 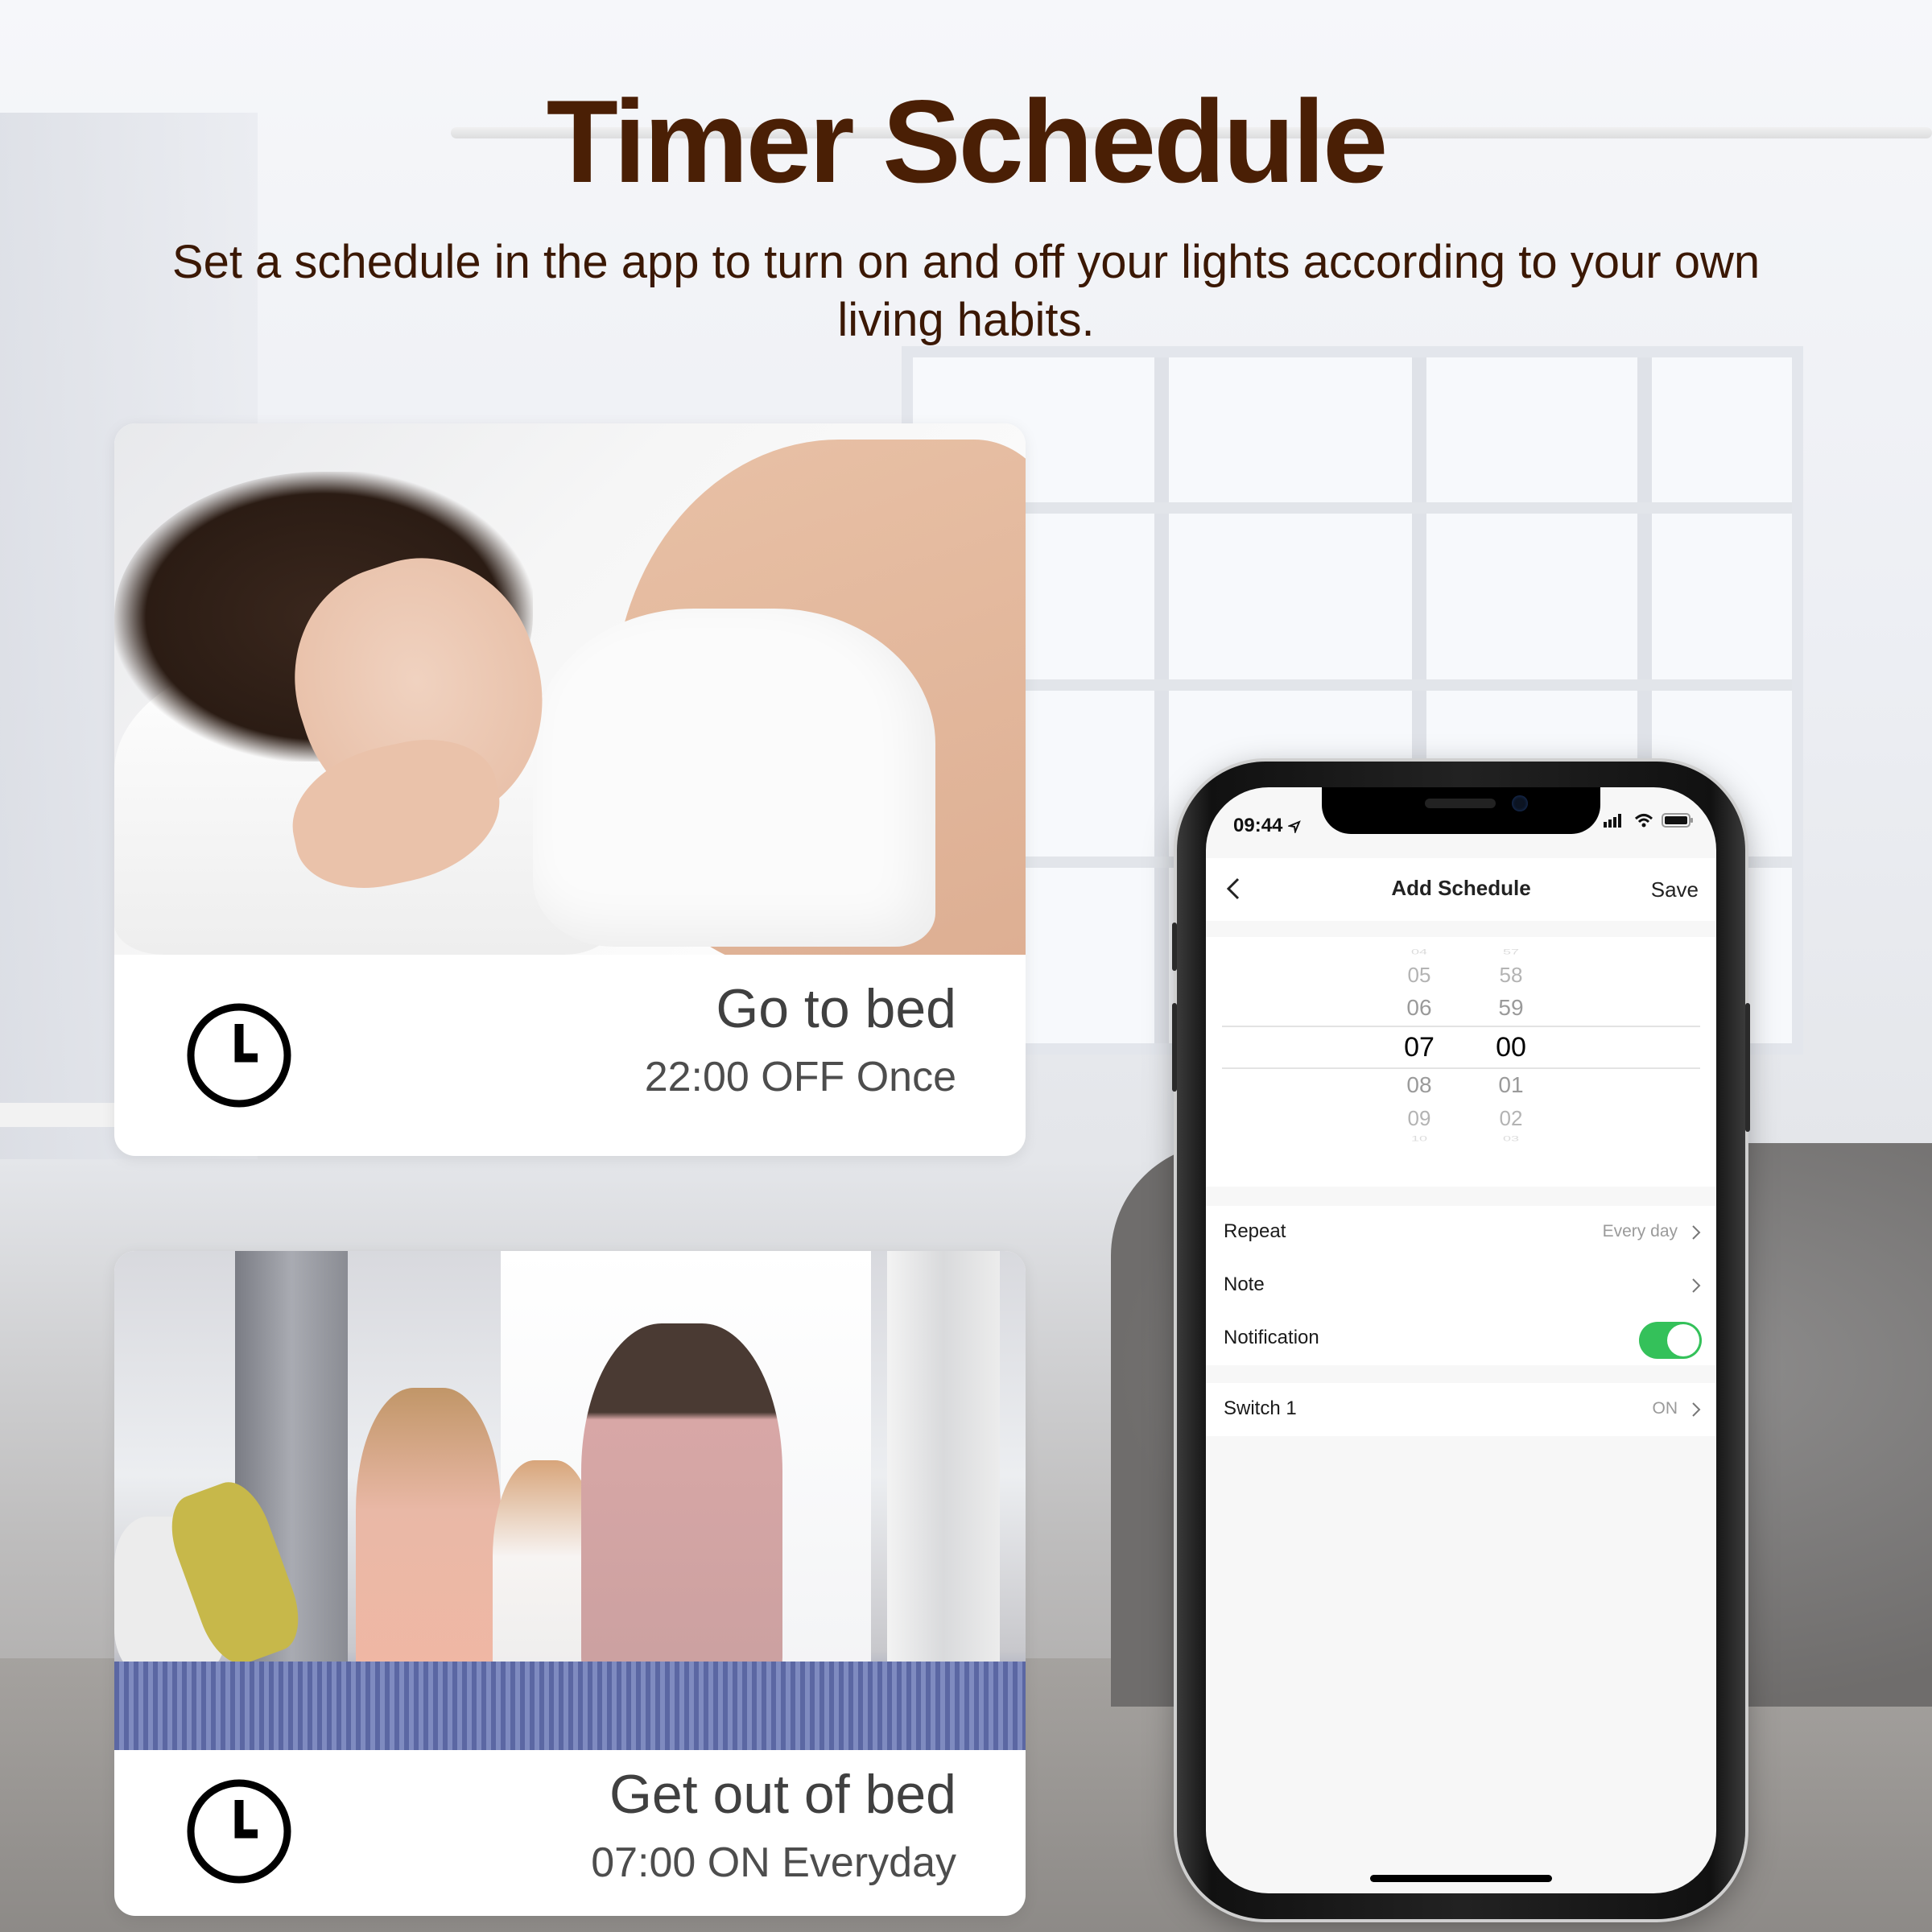 I want to click on settings-group: Repeat Every day Note Notification, so click(x=1461, y=1285).